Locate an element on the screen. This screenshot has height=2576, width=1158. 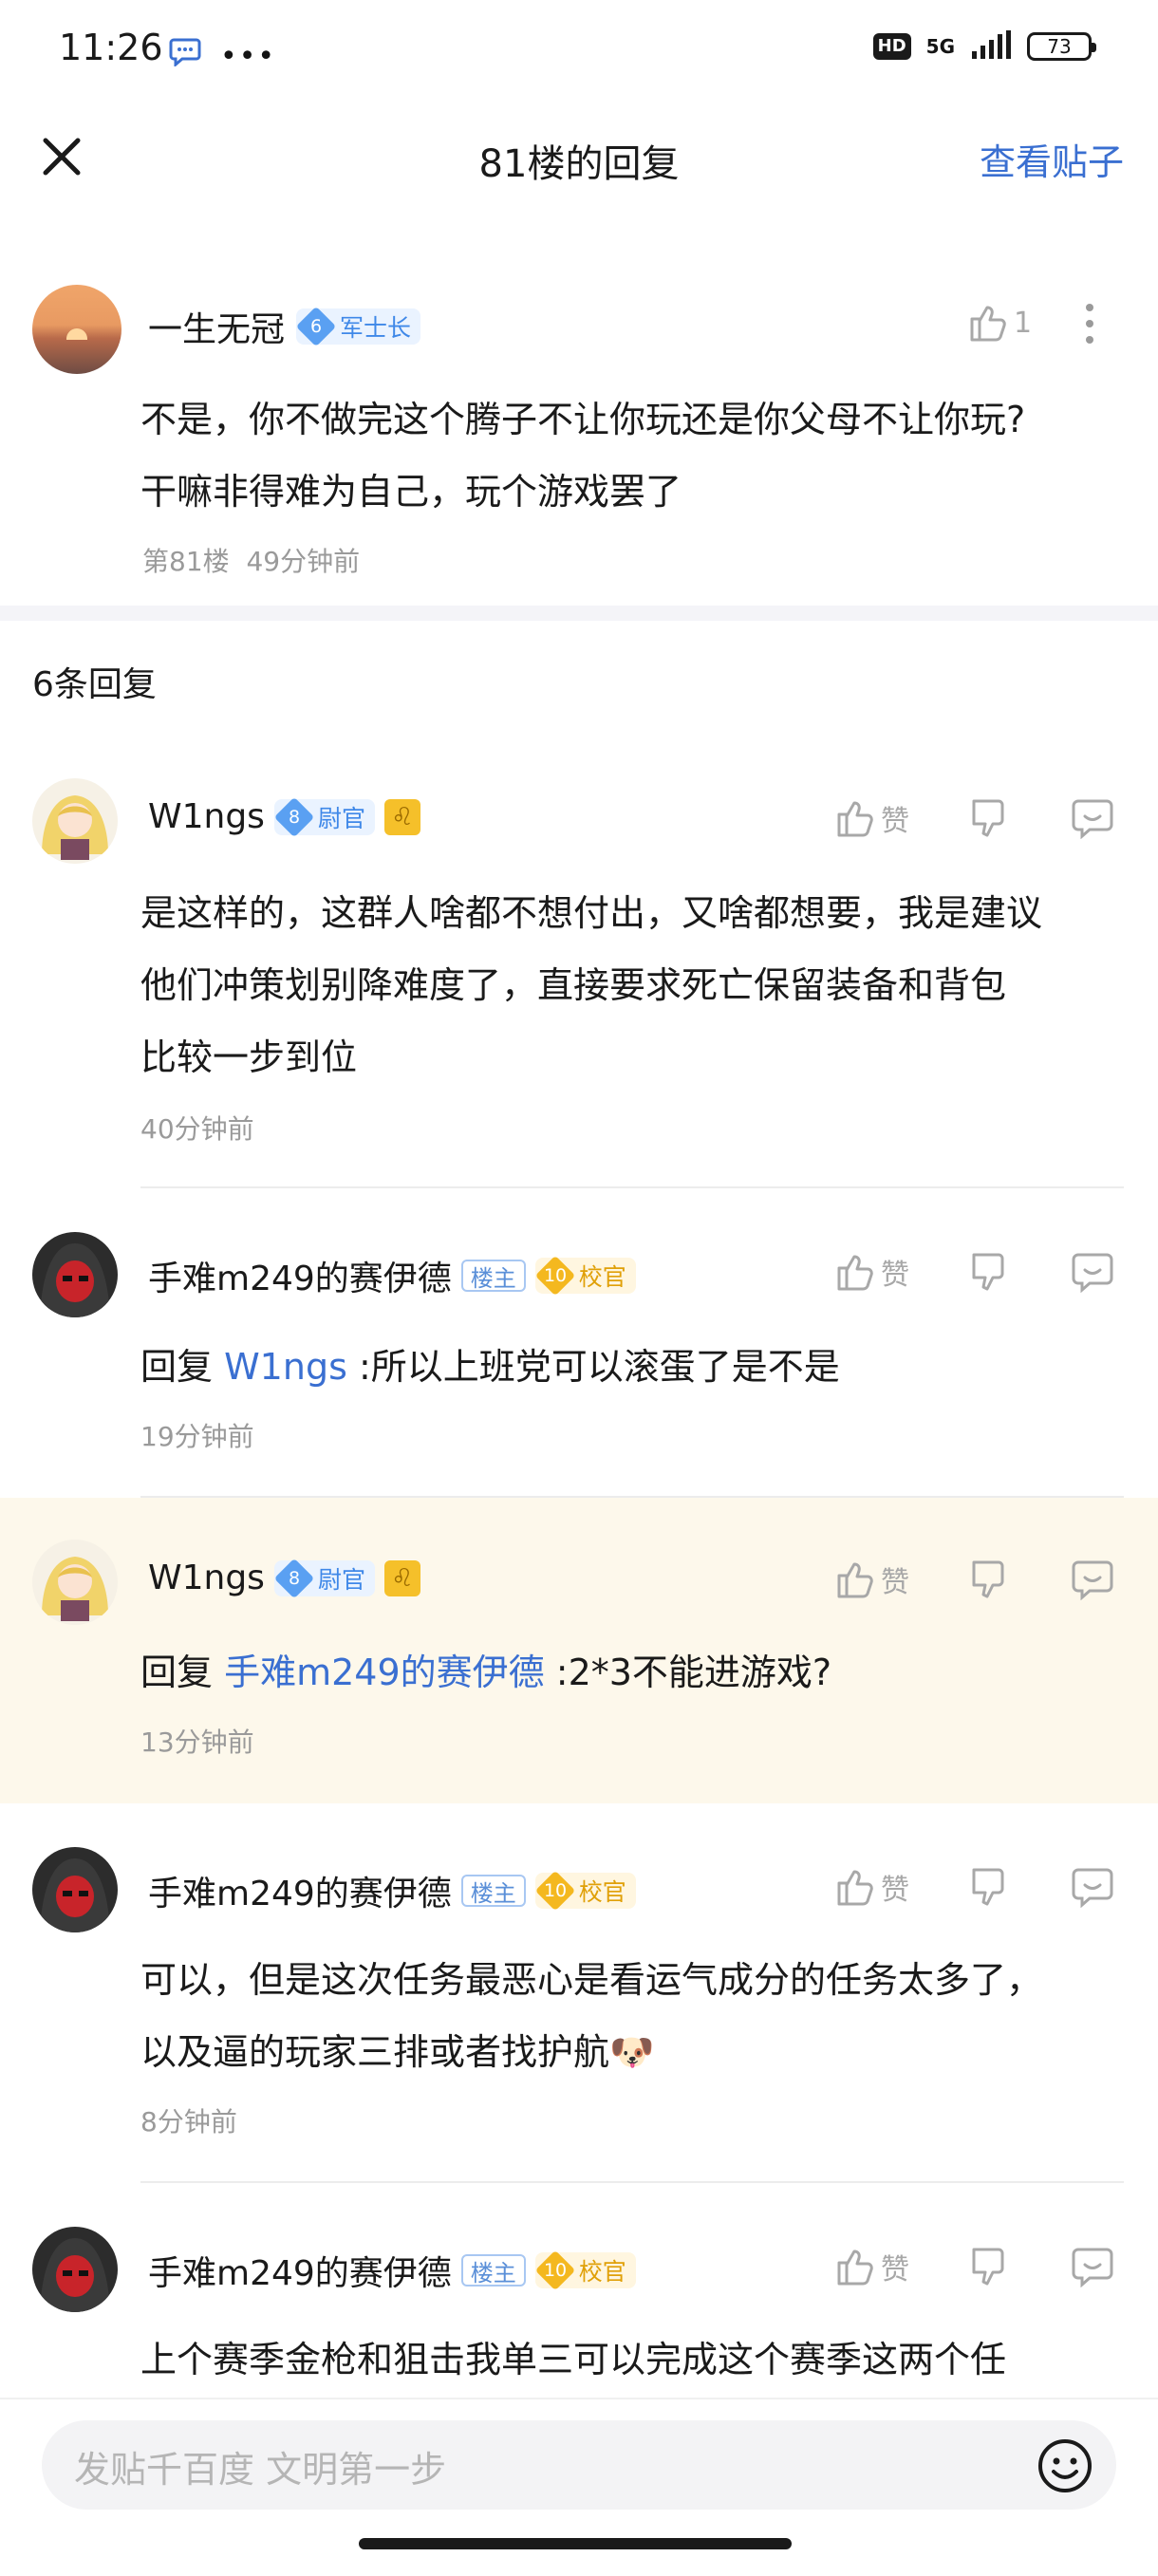
reply-text-line: 可以，但是这次任务最恶心是看运气成分的任务太多了， is located at coordinates (591, 1980).